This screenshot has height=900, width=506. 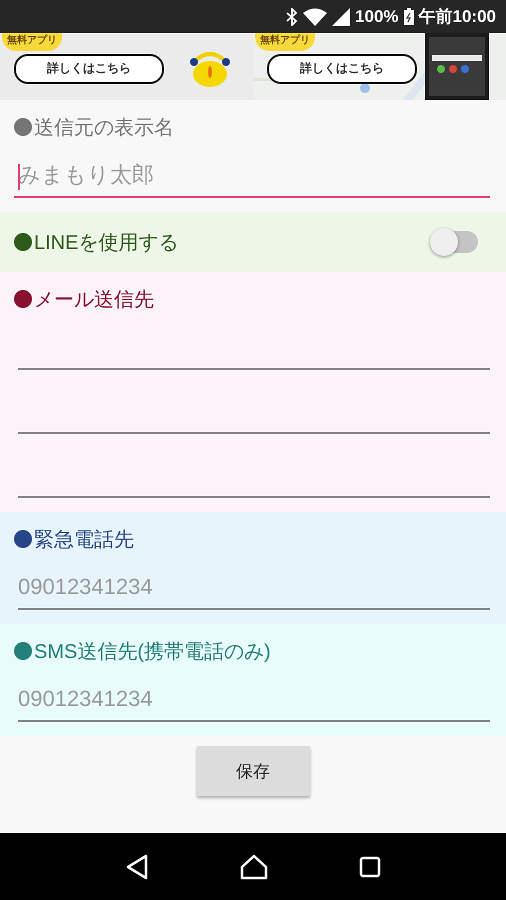 What do you see at coordinates (153, 652) in the screenshot?
I see `field-label: SMS送信先(携帯電話のみ)` at bounding box center [153, 652].